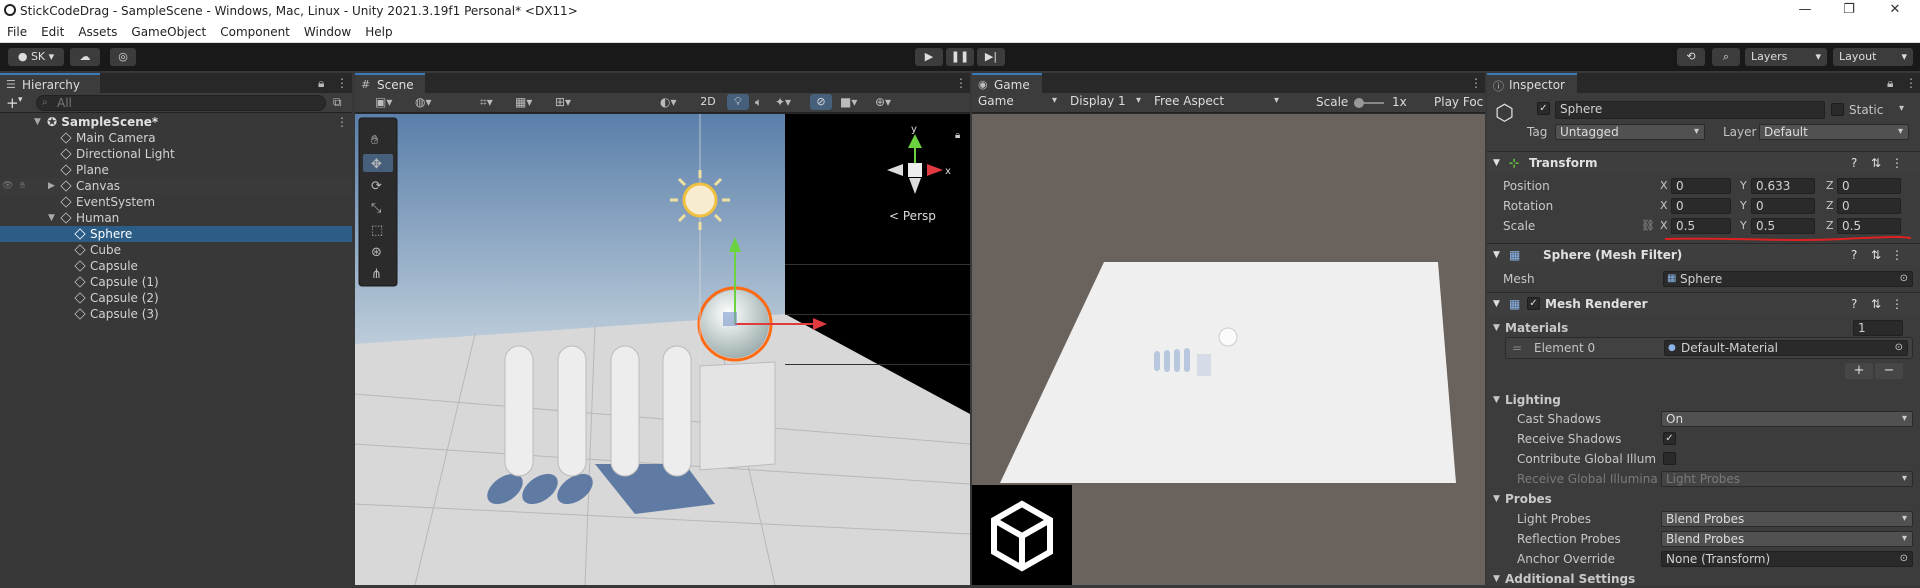 This screenshot has height=588, width=1920. I want to click on rotation-x-field: 0, so click(1701, 206).